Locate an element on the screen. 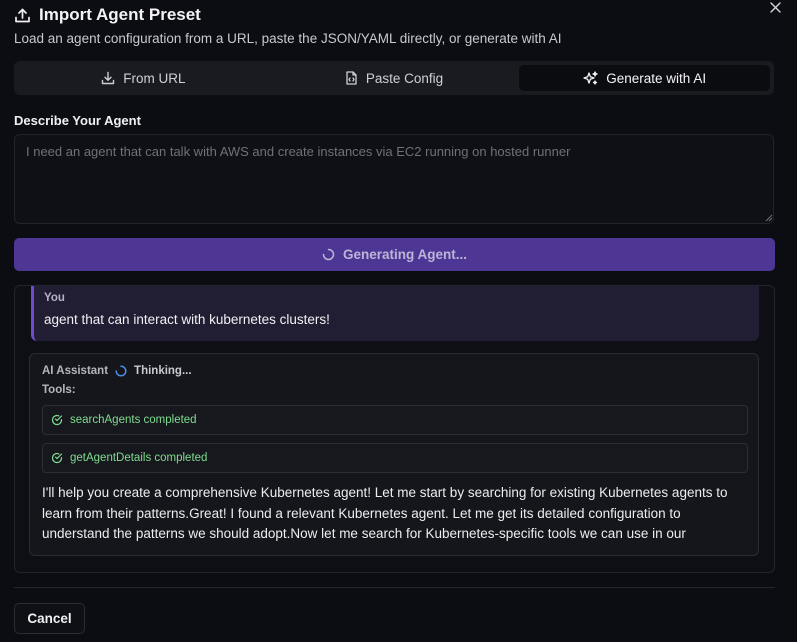  spinner-icon is located at coordinates (328, 254).